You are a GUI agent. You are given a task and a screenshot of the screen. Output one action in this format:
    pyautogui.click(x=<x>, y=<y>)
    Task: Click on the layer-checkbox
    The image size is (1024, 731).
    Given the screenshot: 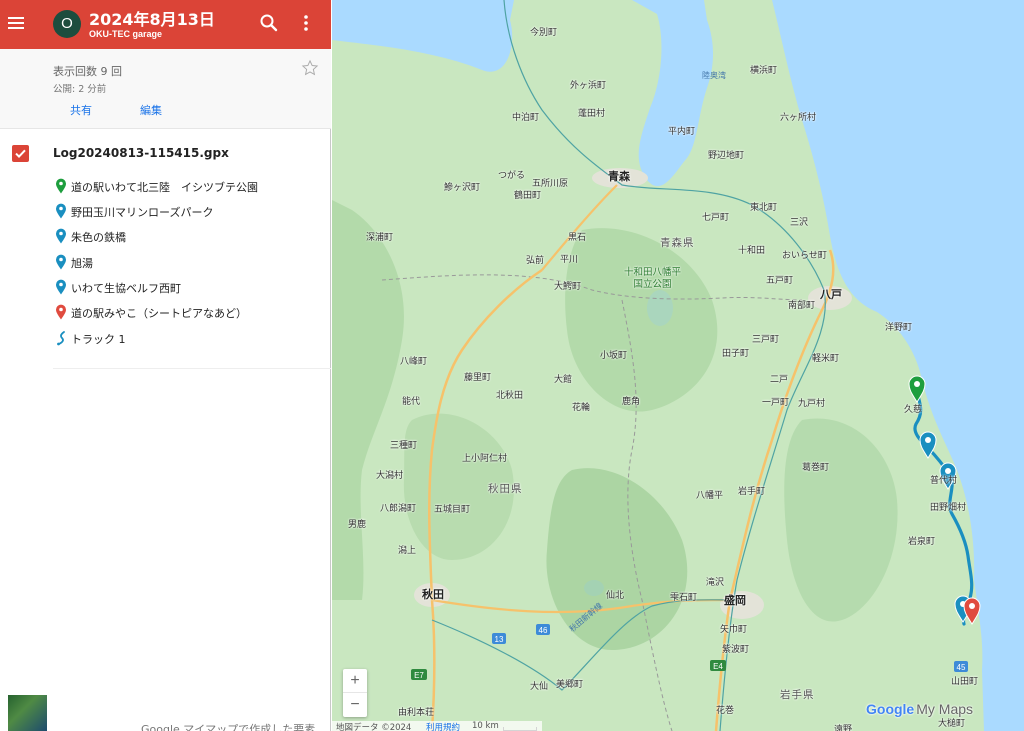 What is the action you would take?
    pyautogui.click(x=20, y=153)
    